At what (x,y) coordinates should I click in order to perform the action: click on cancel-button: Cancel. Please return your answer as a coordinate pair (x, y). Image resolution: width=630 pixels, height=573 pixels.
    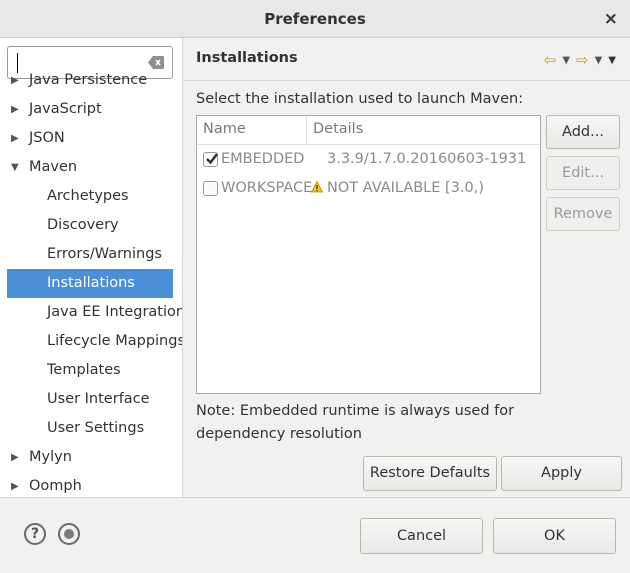
    Looking at the image, I should click on (421, 536).